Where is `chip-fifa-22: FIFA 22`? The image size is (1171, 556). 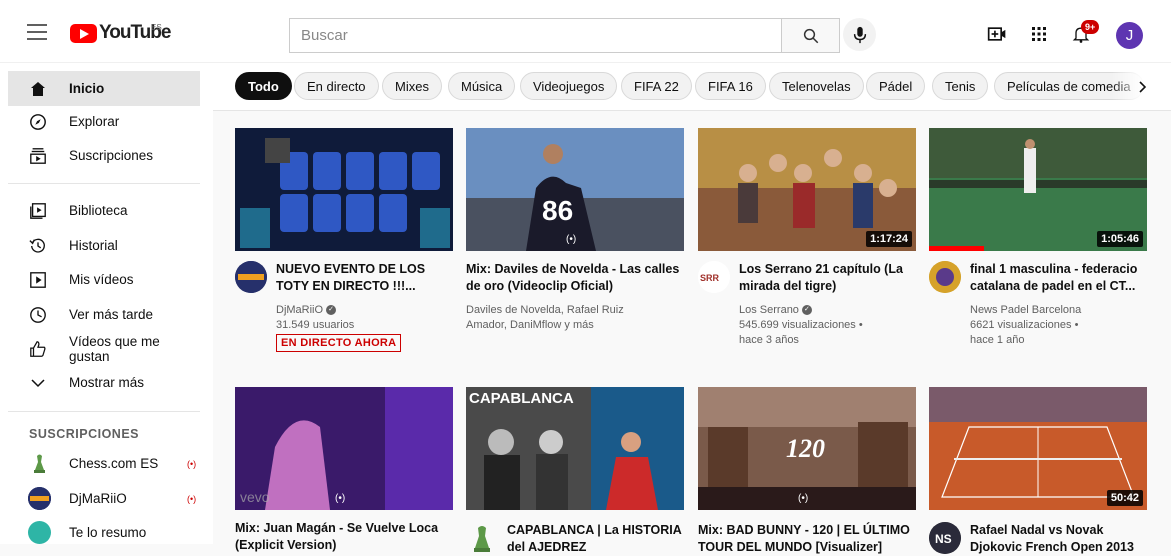
chip-fifa-22: FIFA 22 is located at coordinates (656, 86).